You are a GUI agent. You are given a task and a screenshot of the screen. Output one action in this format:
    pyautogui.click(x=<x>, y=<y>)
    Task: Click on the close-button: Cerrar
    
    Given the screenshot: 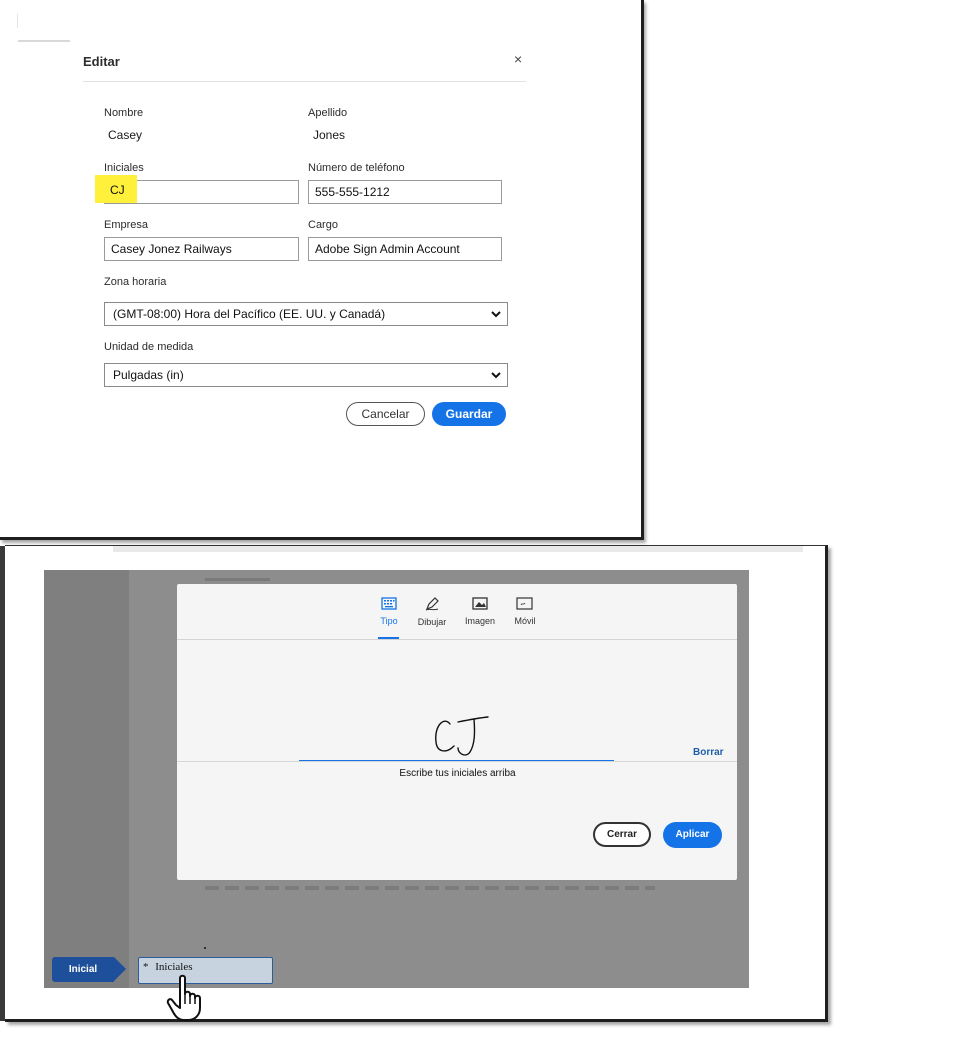 What is the action you would take?
    pyautogui.click(x=622, y=834)
    